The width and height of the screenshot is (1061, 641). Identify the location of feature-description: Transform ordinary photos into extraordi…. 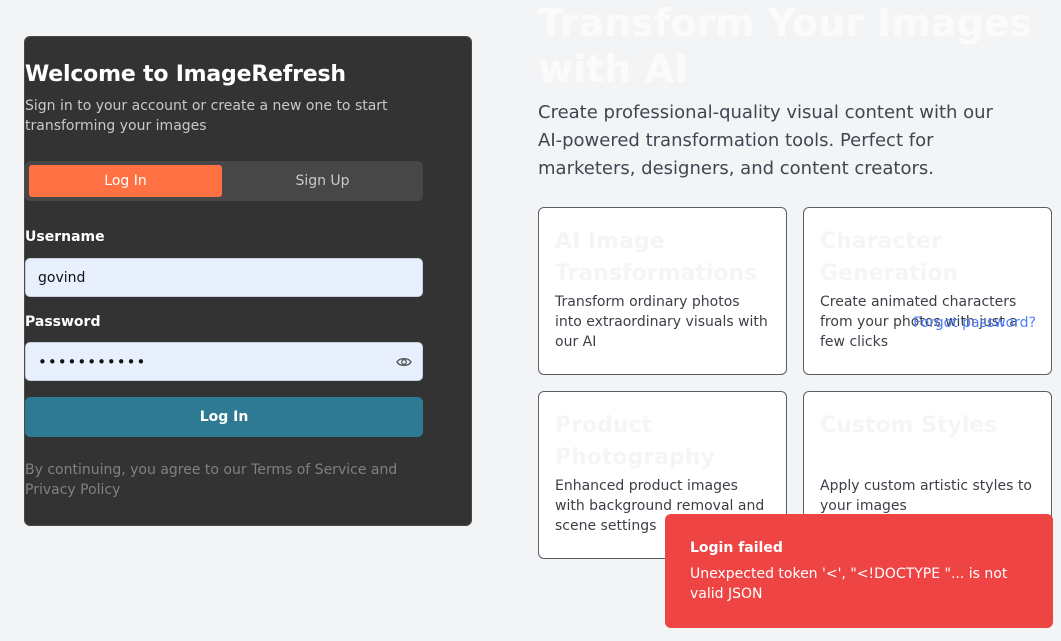
(661, 322).